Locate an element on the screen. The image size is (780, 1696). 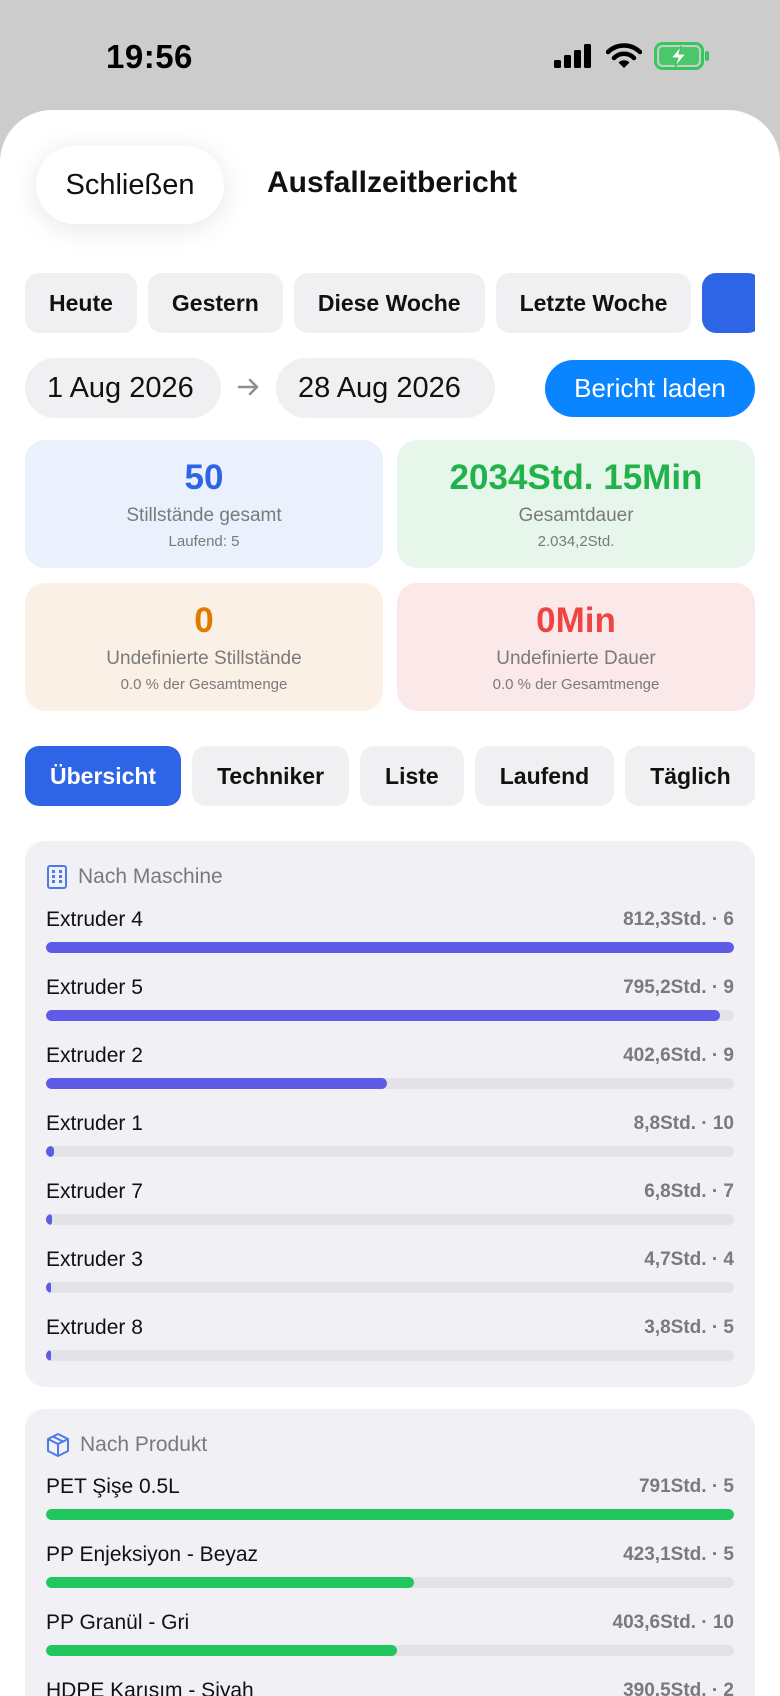
preset-overflow-chip is located at coordinates (728, 303).